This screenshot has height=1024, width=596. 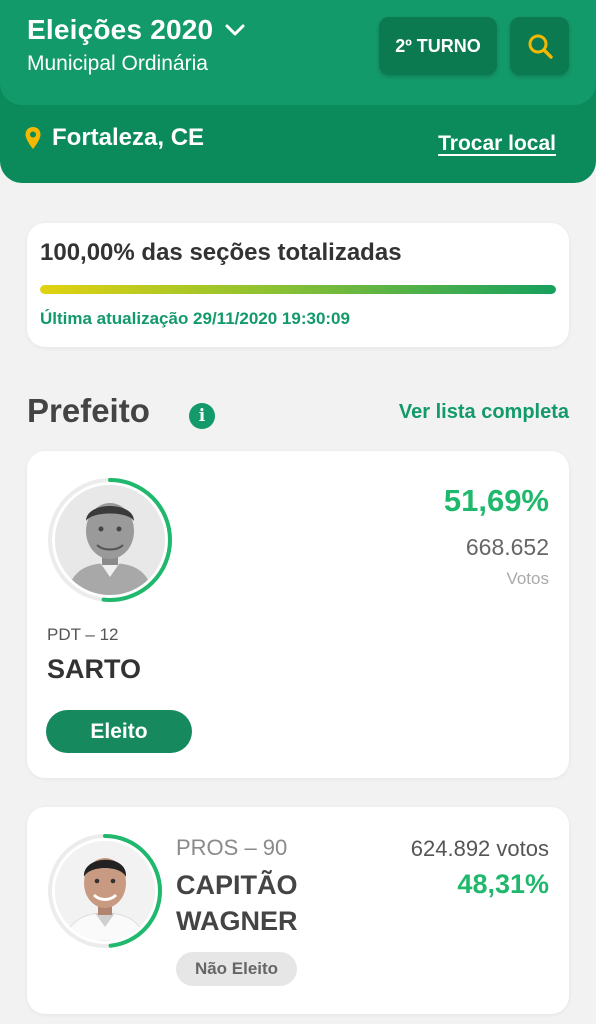 What do you see at coordinates (484, 412) in the screenshot?
I see `see-full-list-link: Ver lista completa` at bounding box center [484, 412].